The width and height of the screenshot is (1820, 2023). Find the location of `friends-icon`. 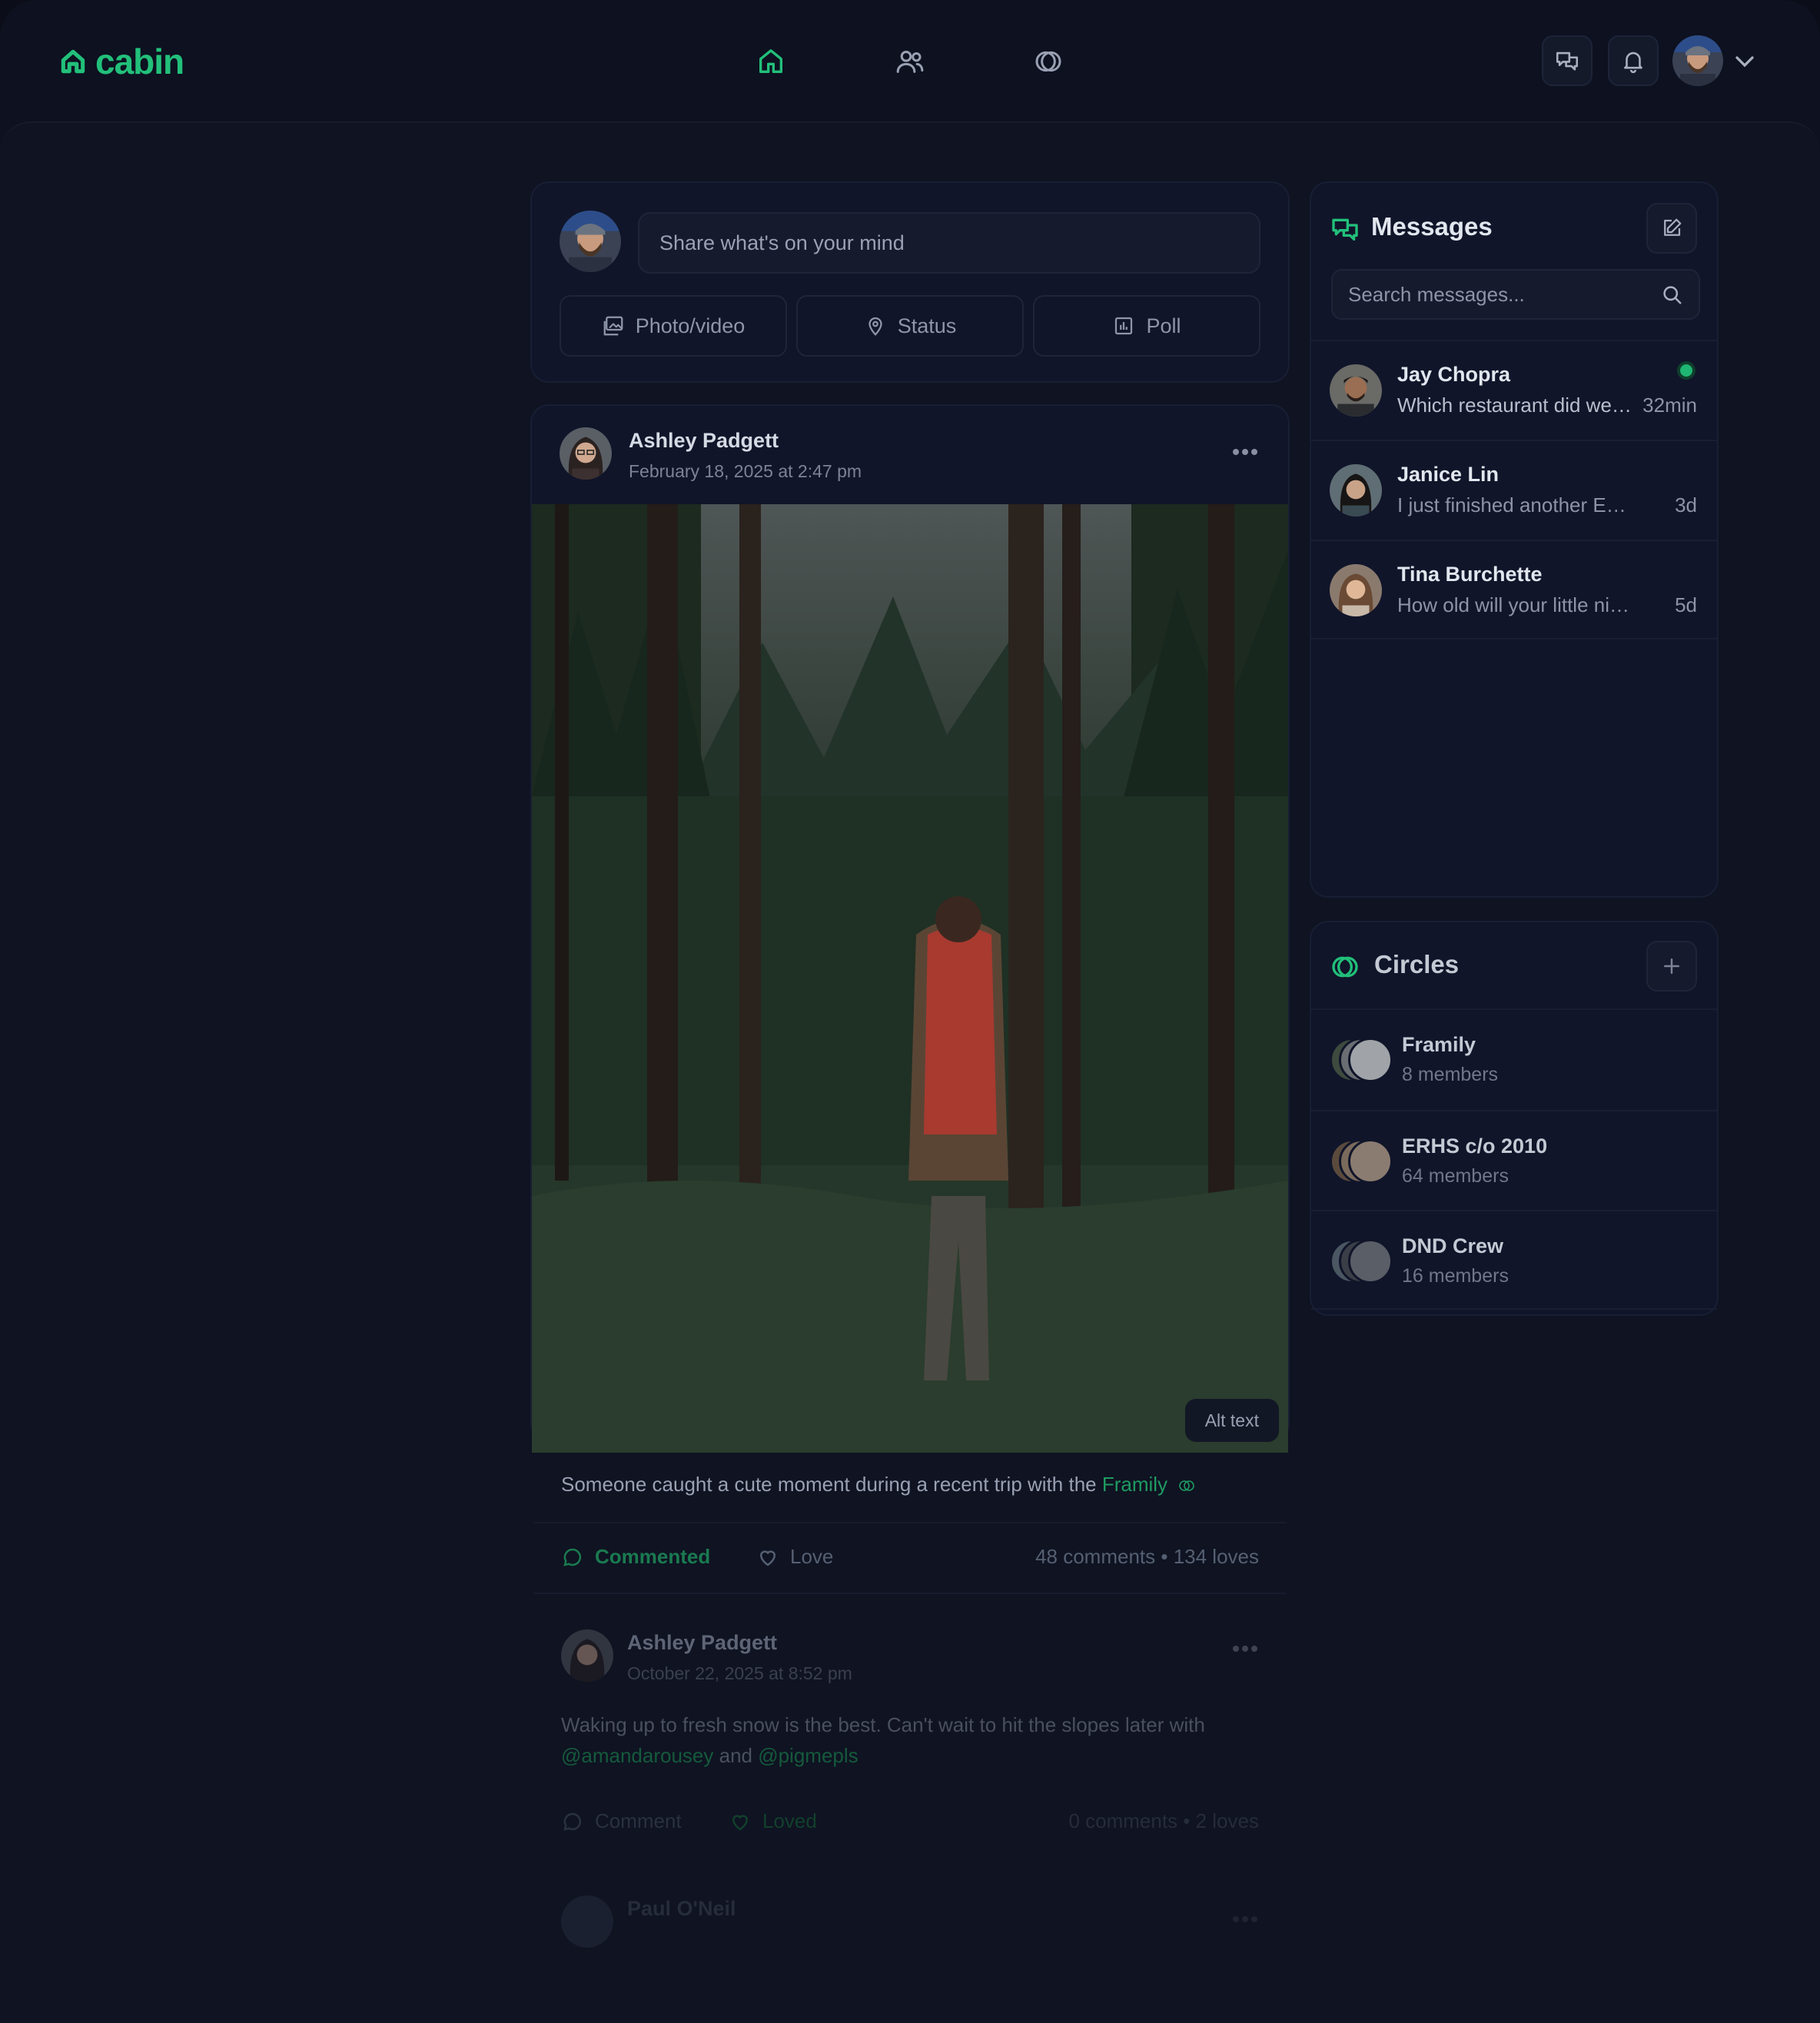

friends-icon is located at coordinates (910, 62).